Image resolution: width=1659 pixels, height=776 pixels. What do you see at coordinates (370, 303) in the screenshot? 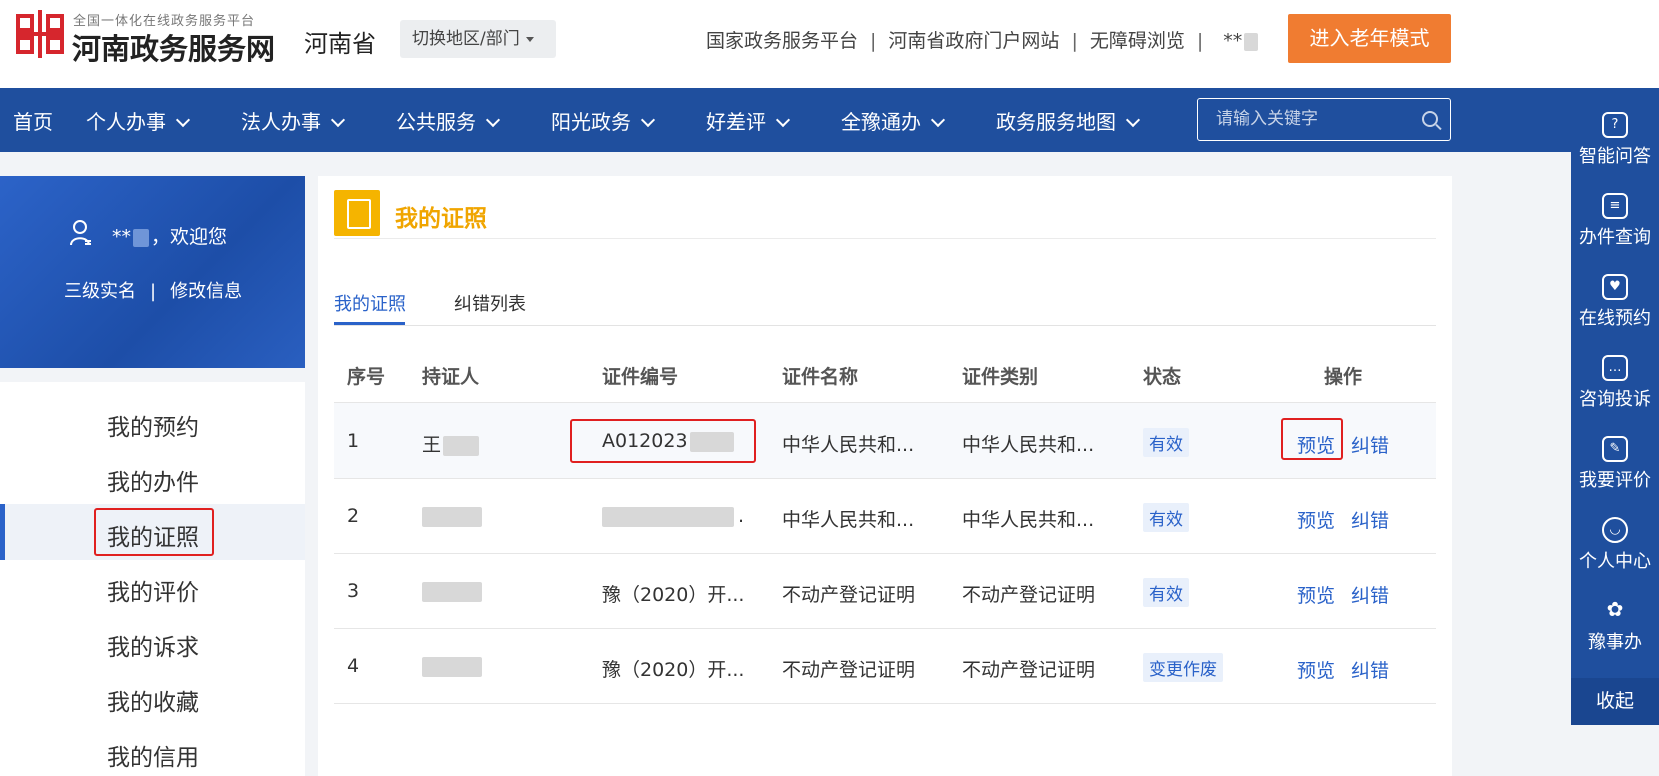
I see `tab-my-licenses: 我的证照` at bounding box center [370, 303].